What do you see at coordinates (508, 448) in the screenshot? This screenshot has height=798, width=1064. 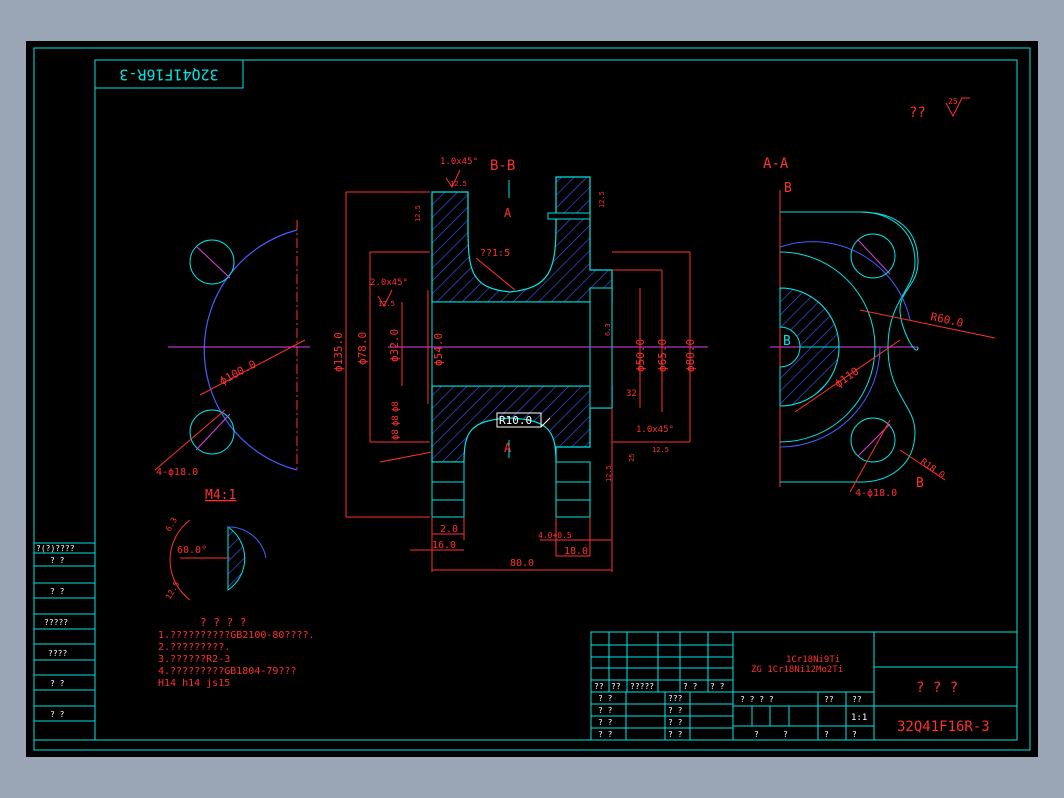 I see `cut-mark-bottom: A` at bounding box center [508, 448].